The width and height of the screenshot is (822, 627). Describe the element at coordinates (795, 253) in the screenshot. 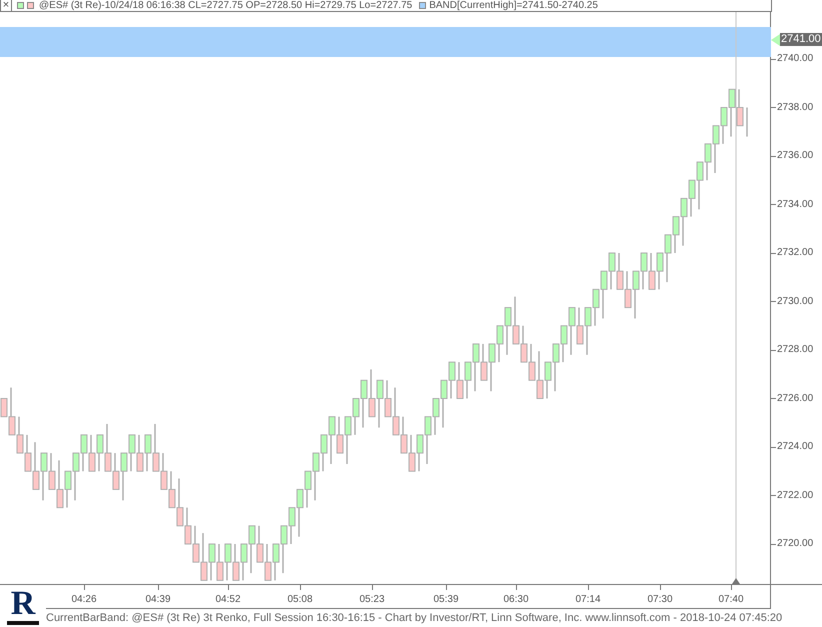

I see `price-label: 2732.00` at that location.